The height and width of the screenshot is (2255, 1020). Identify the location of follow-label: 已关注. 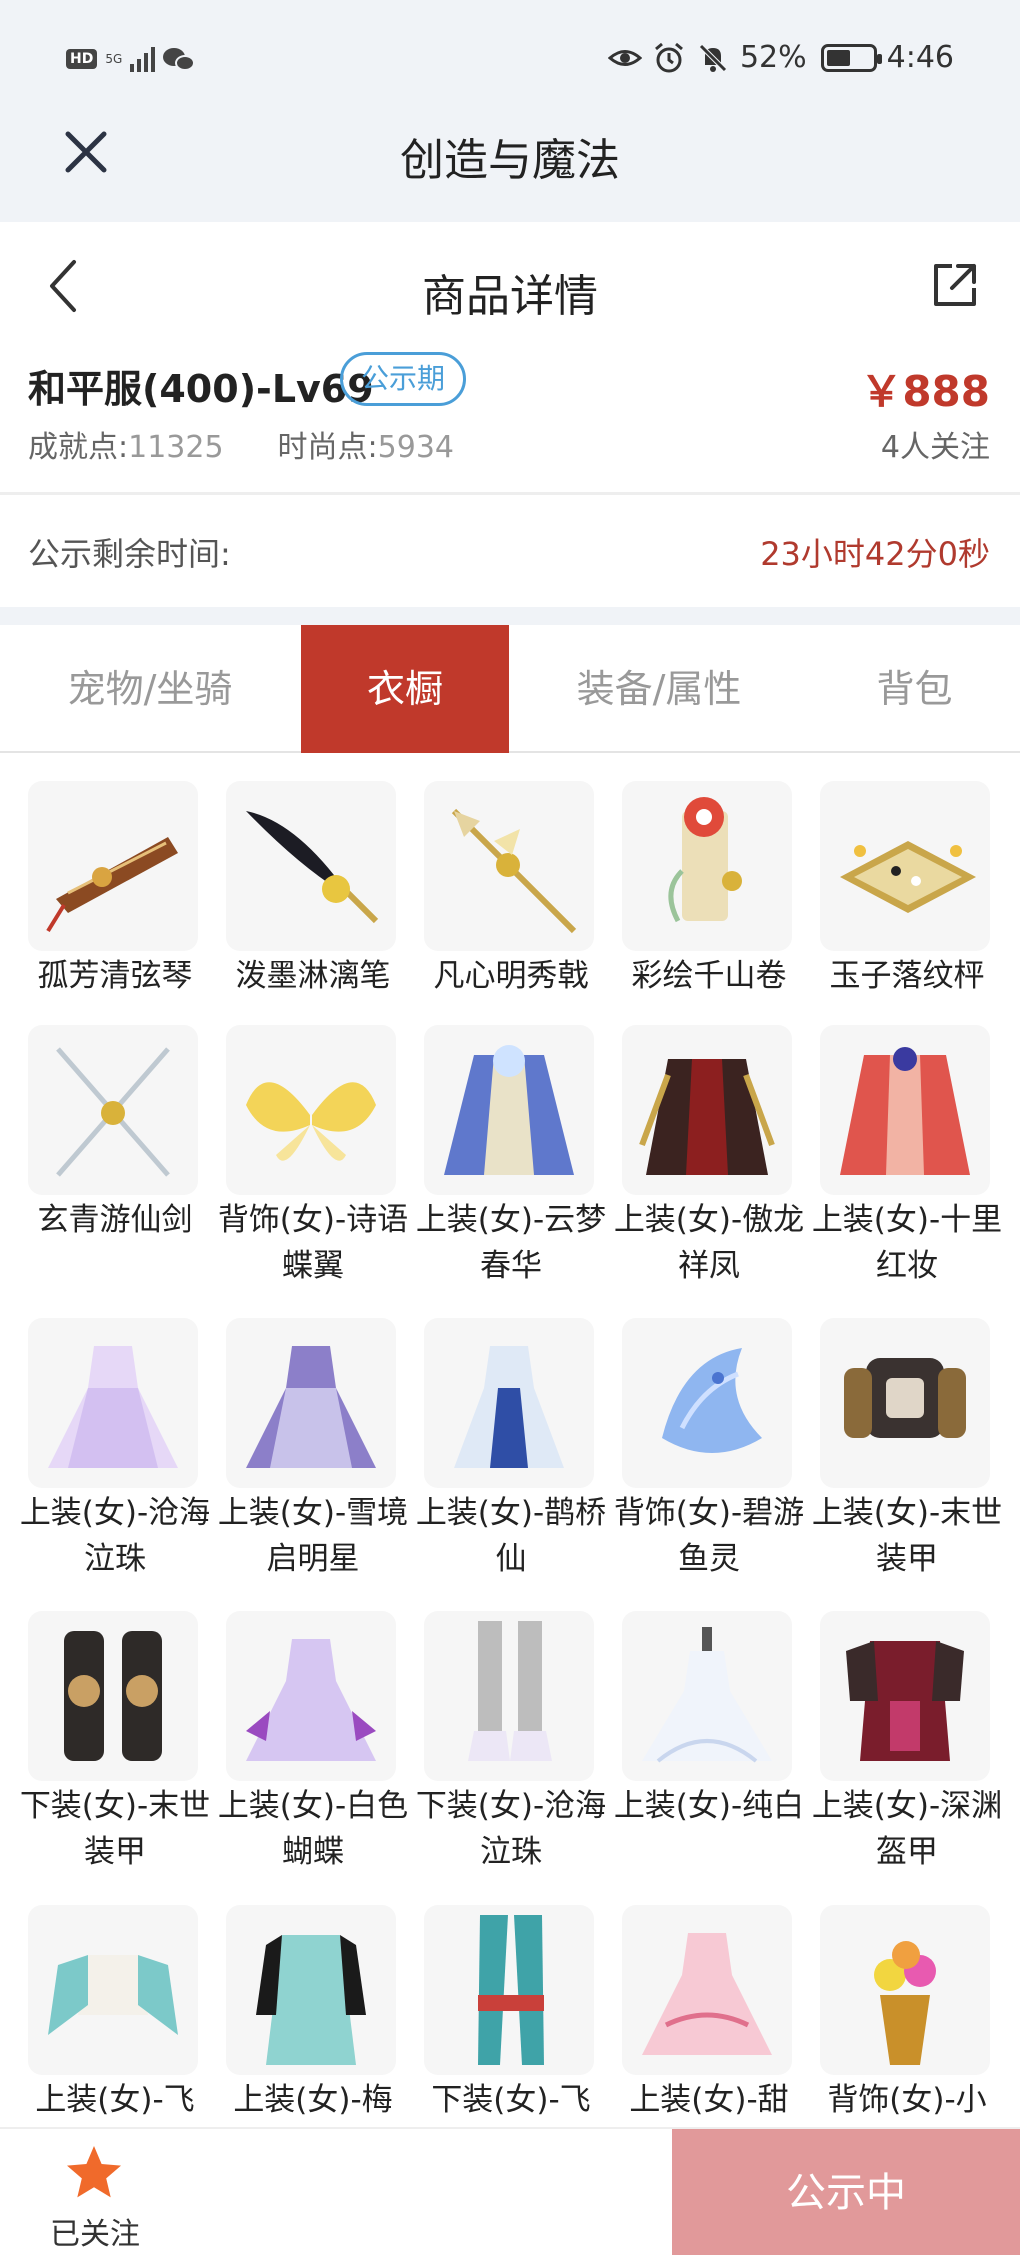
(95, 2234).